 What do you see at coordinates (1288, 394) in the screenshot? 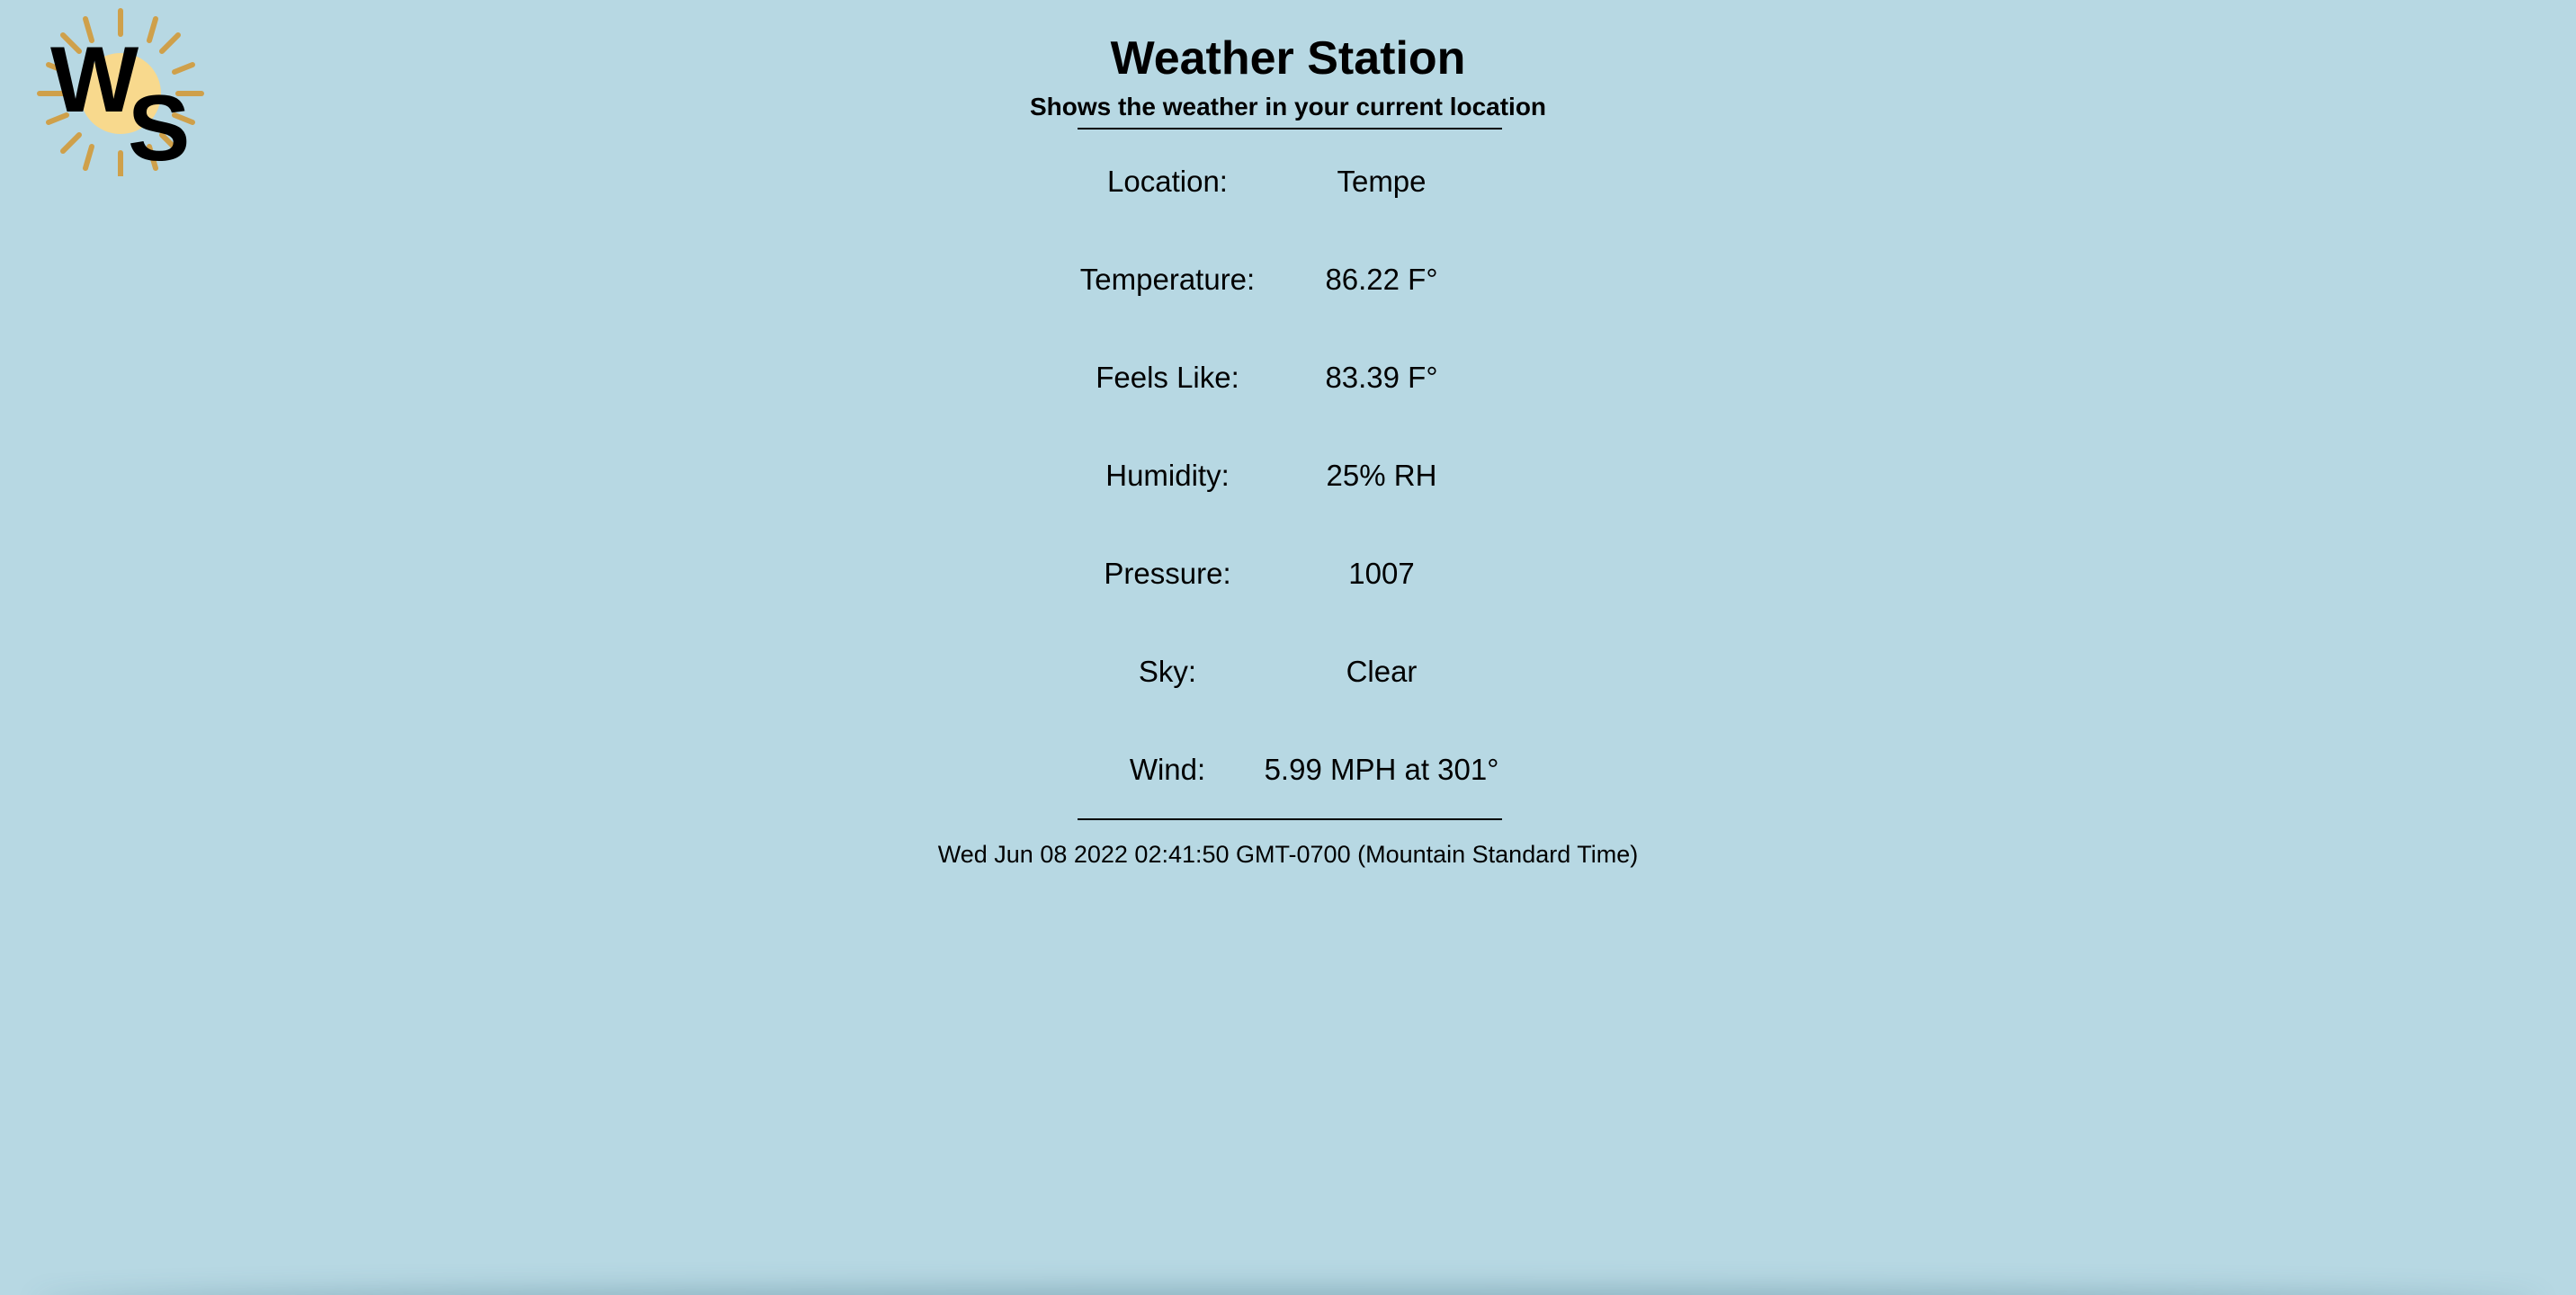
I see `reading-feels-like: Feels Like: 83.39 F°` at bounding box center [1288, 394].